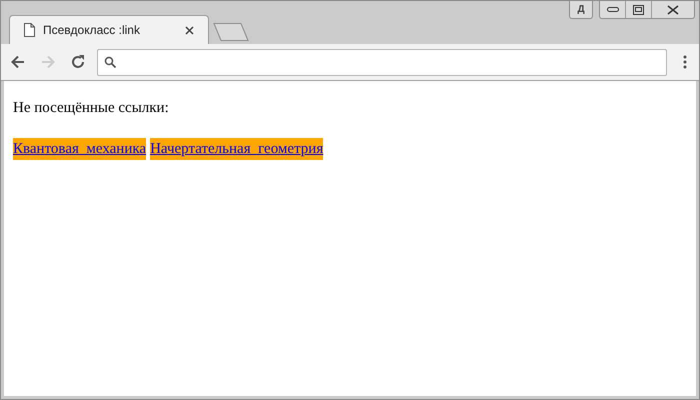 The width and height of the screenshot is (700, 400). I want to click on minimize-icon, so click(612, 9).